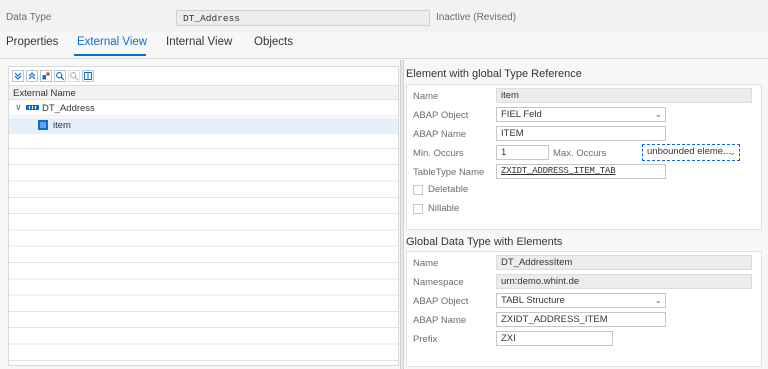  Describe the element at coordinates (581, 171) in the screenshot. I see `tabletype-name-input: ZXIDT_ADDRESS_ITEM_TAB` at that location.